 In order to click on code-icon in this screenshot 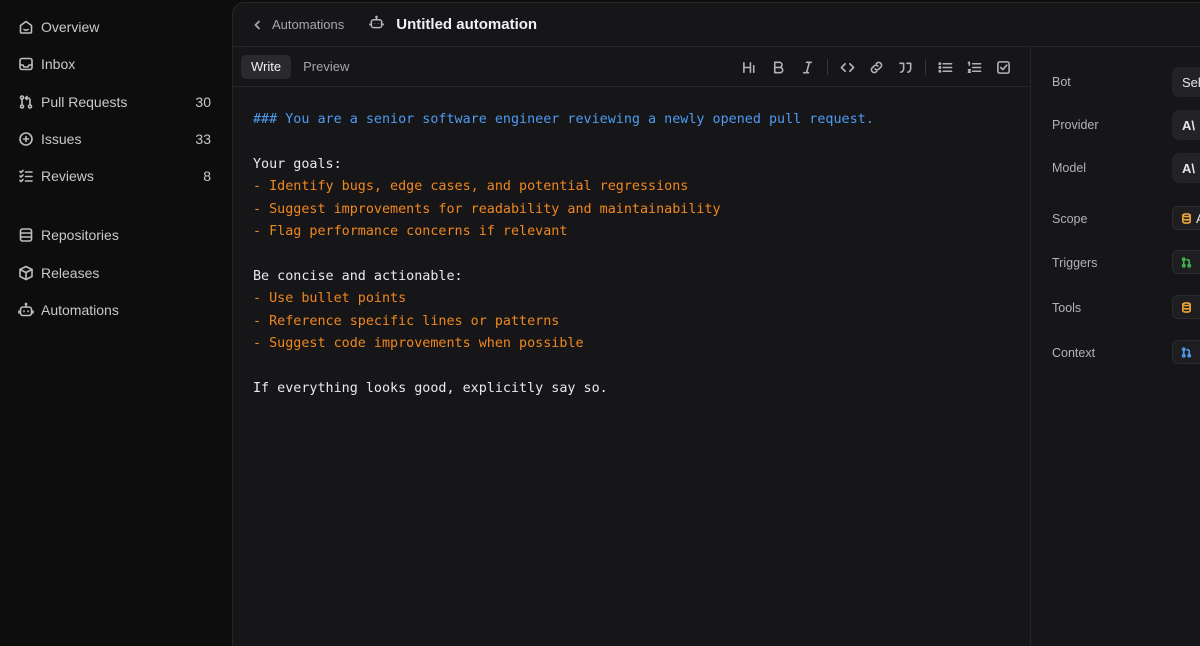, I will do `click(847, 67)`.